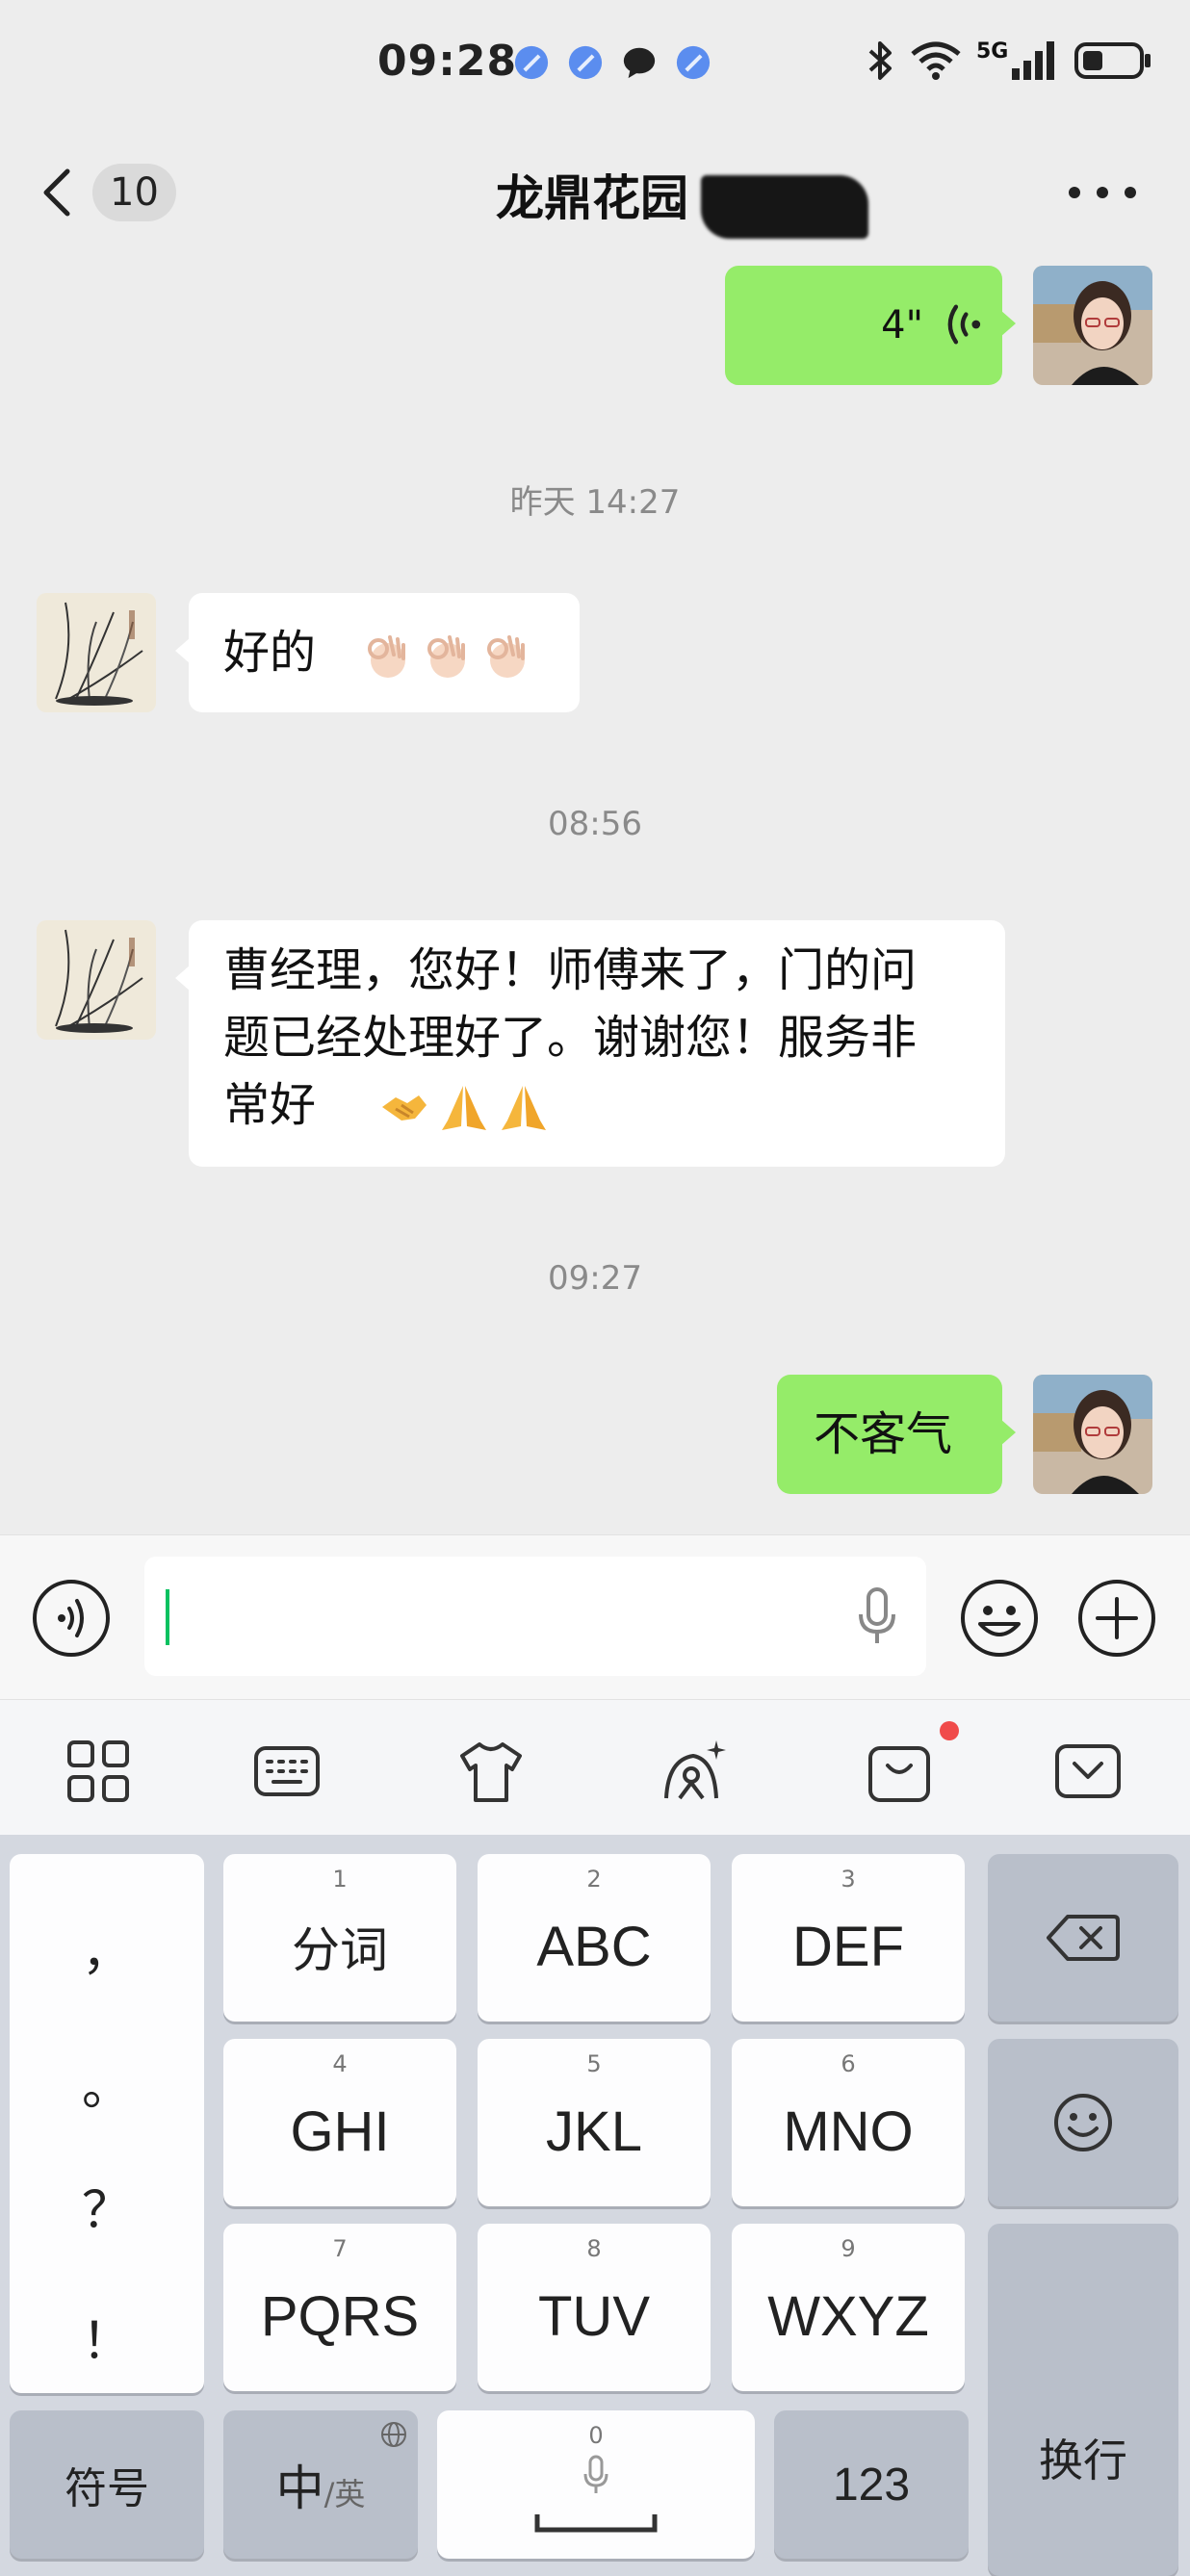 The width and height of the screenshot is (1190, 2576). I want to click on voice-wave-icon, so click(964, 324).